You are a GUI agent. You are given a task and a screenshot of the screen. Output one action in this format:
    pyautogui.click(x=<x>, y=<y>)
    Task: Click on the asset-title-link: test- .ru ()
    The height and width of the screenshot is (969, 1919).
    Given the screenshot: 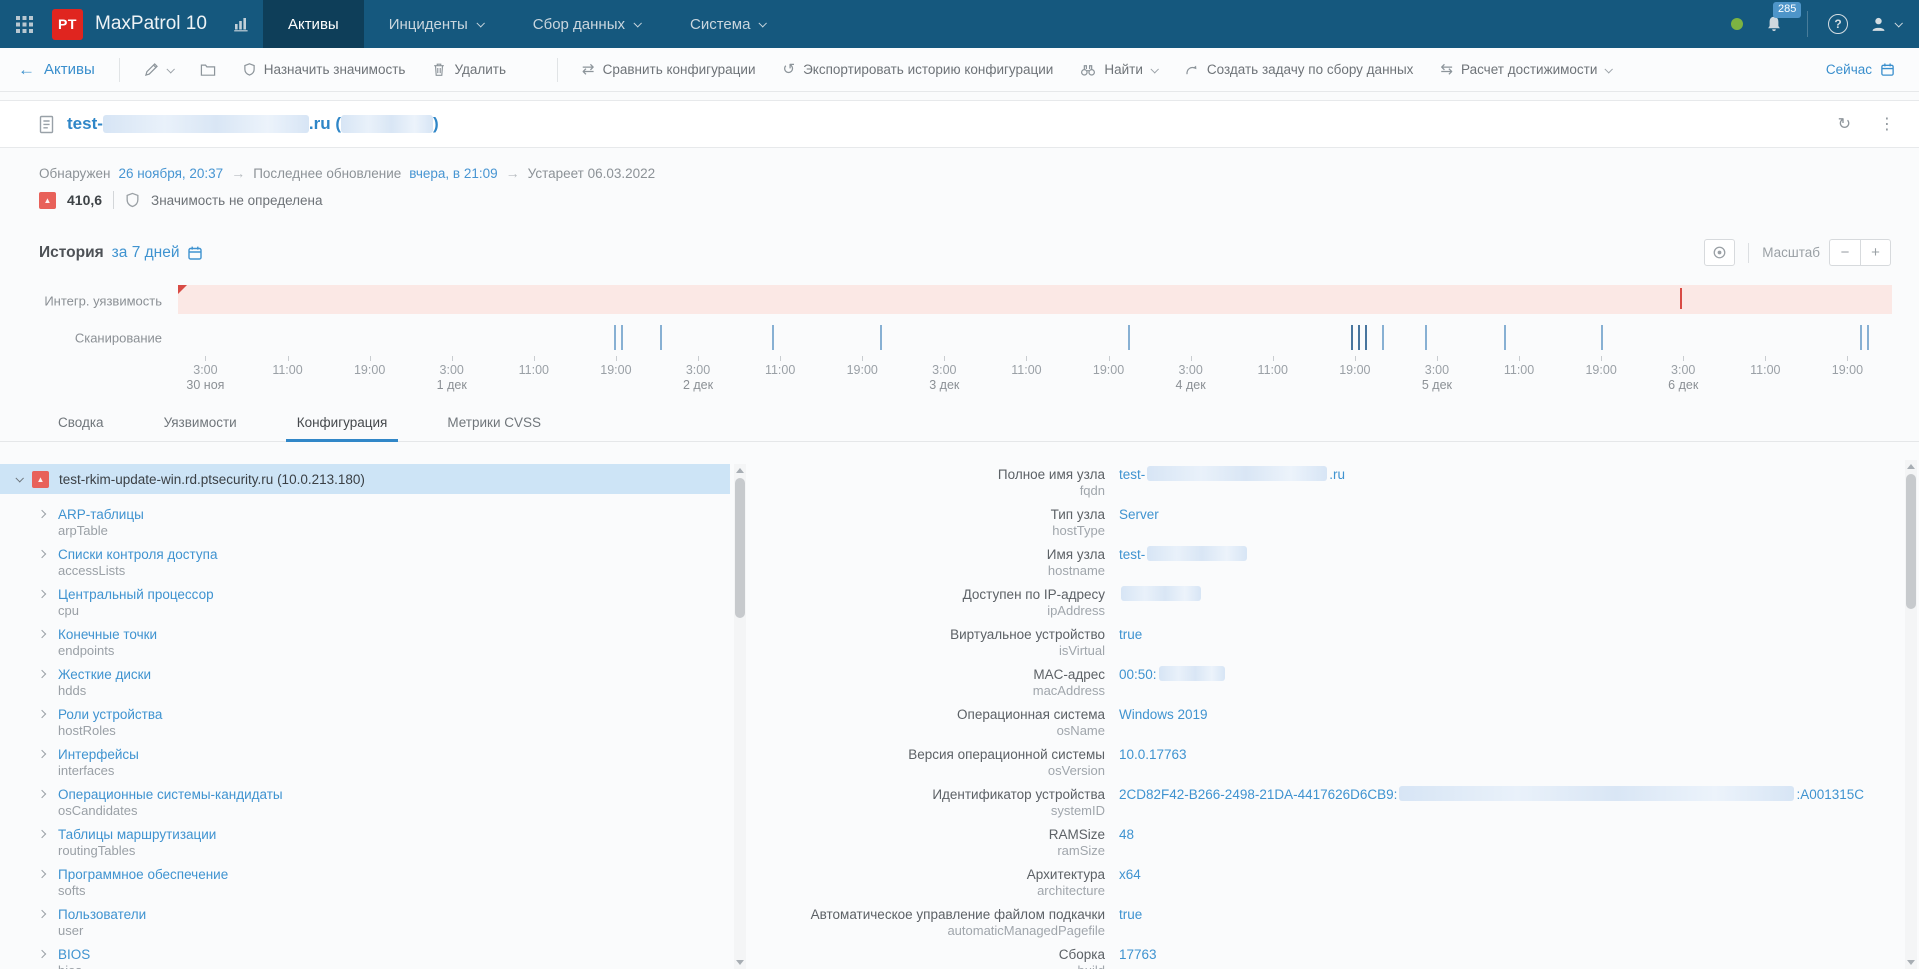 What is the action you would take?
    pyautogui.click(x=253, y=124)
    